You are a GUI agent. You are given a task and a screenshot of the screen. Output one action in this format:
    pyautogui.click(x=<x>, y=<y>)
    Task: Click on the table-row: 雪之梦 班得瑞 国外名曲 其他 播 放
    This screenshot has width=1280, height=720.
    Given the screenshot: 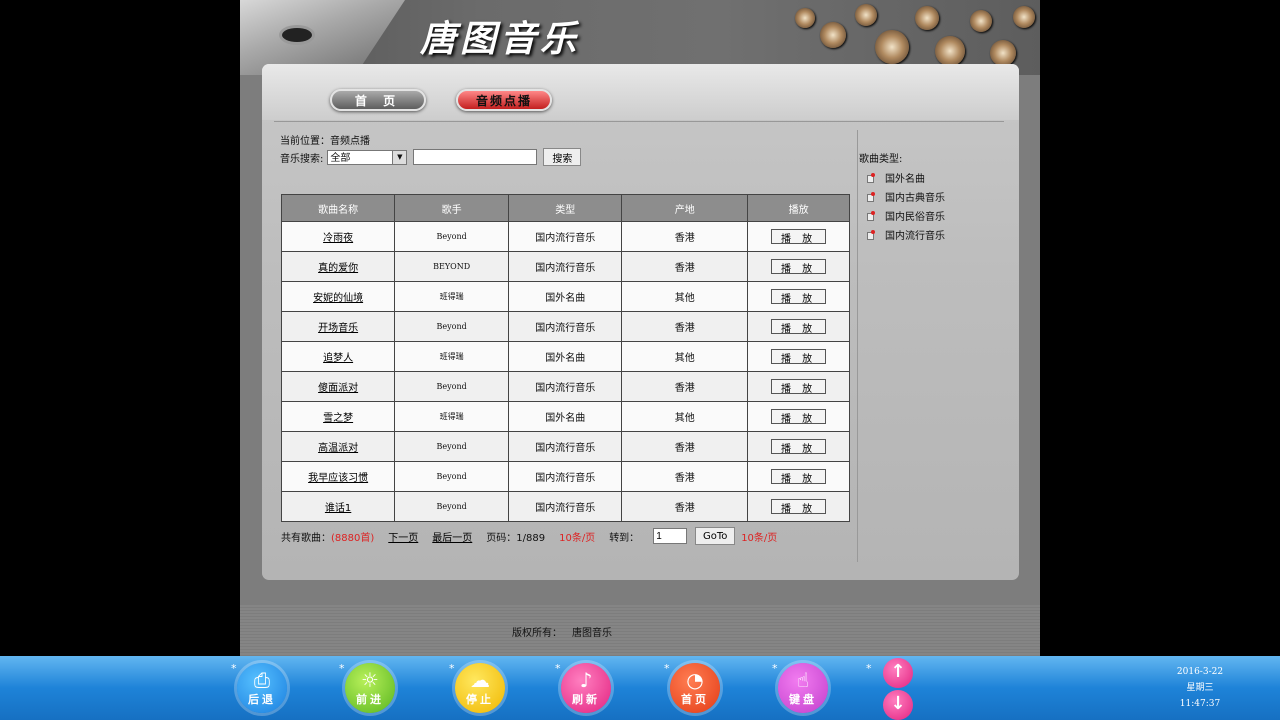 What is the action you would take?
    pyautogui.click(x=565, y=416)
    